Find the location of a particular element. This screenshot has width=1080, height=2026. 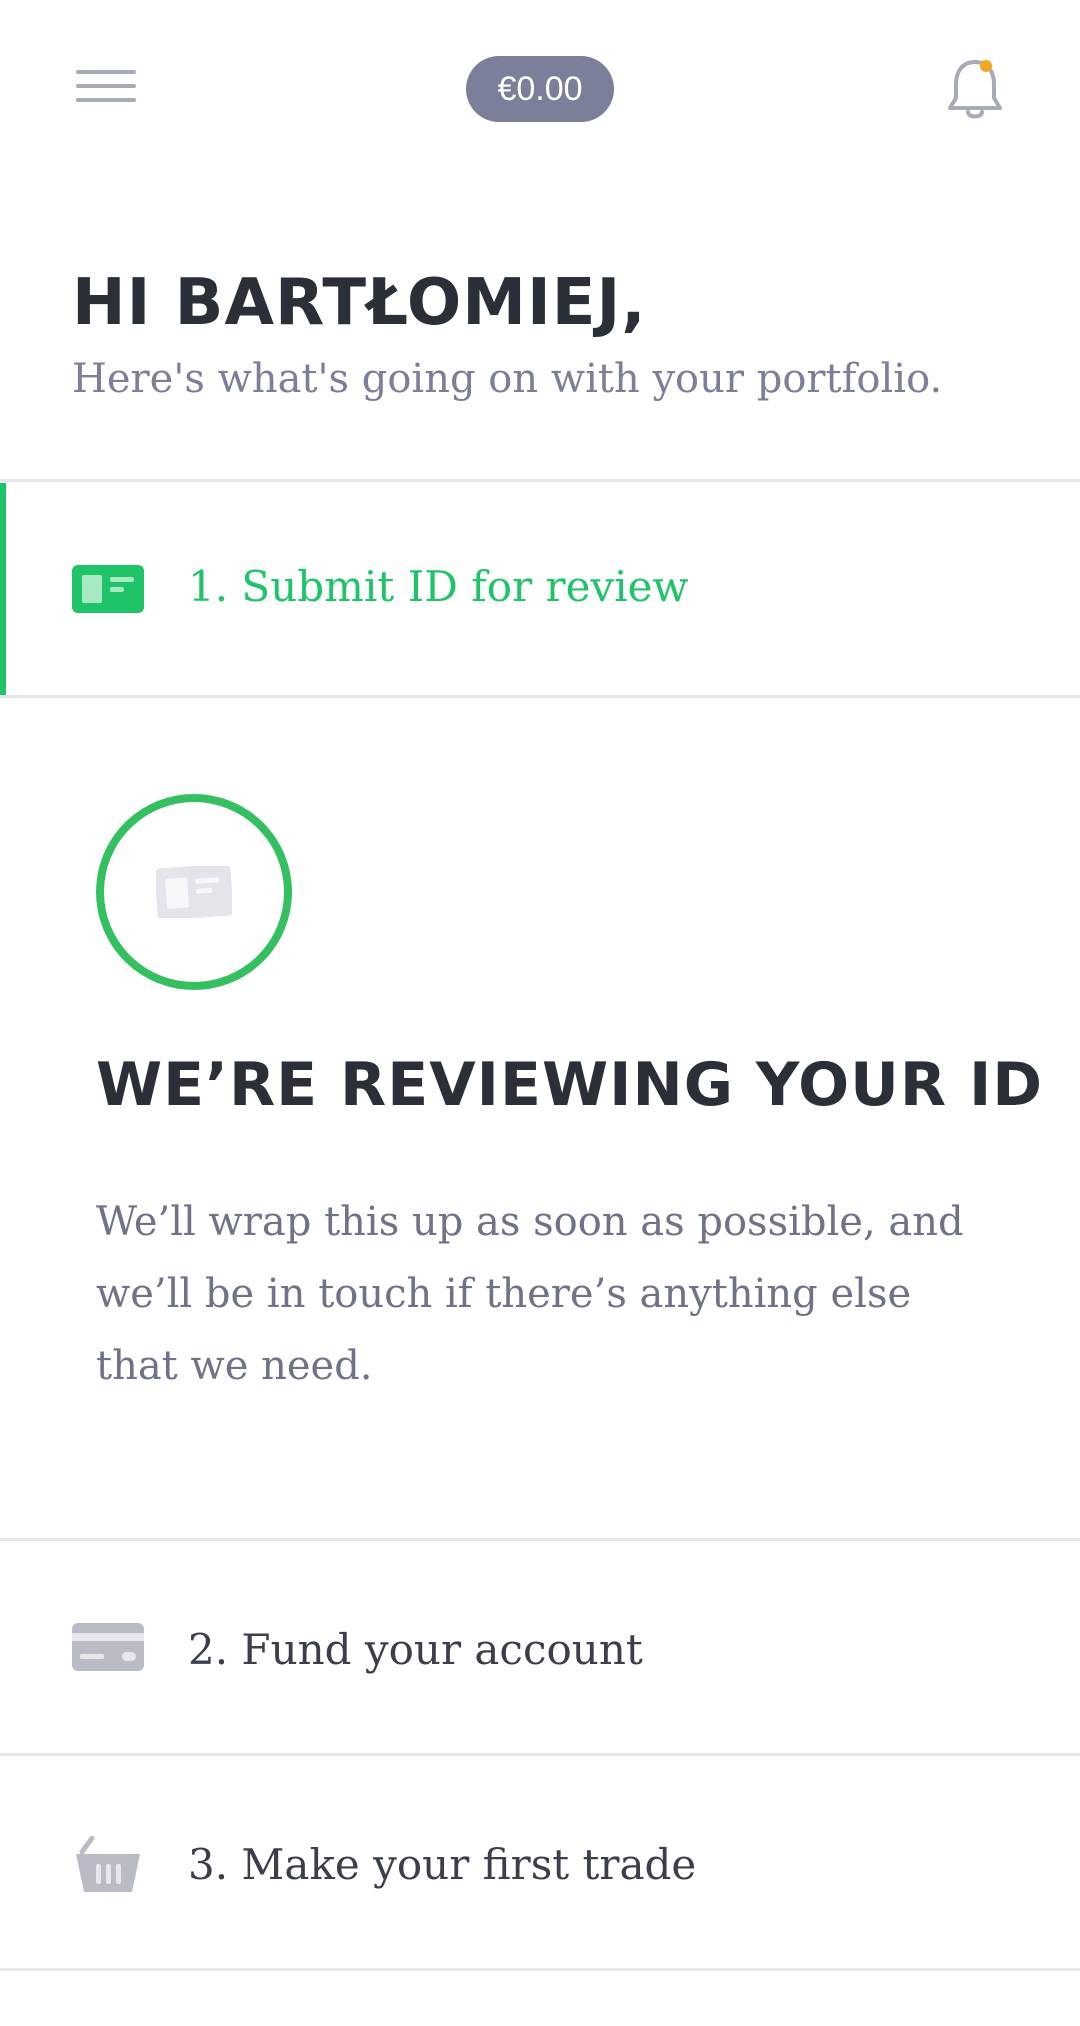

bell-icon is located at coordinates (975, 89).